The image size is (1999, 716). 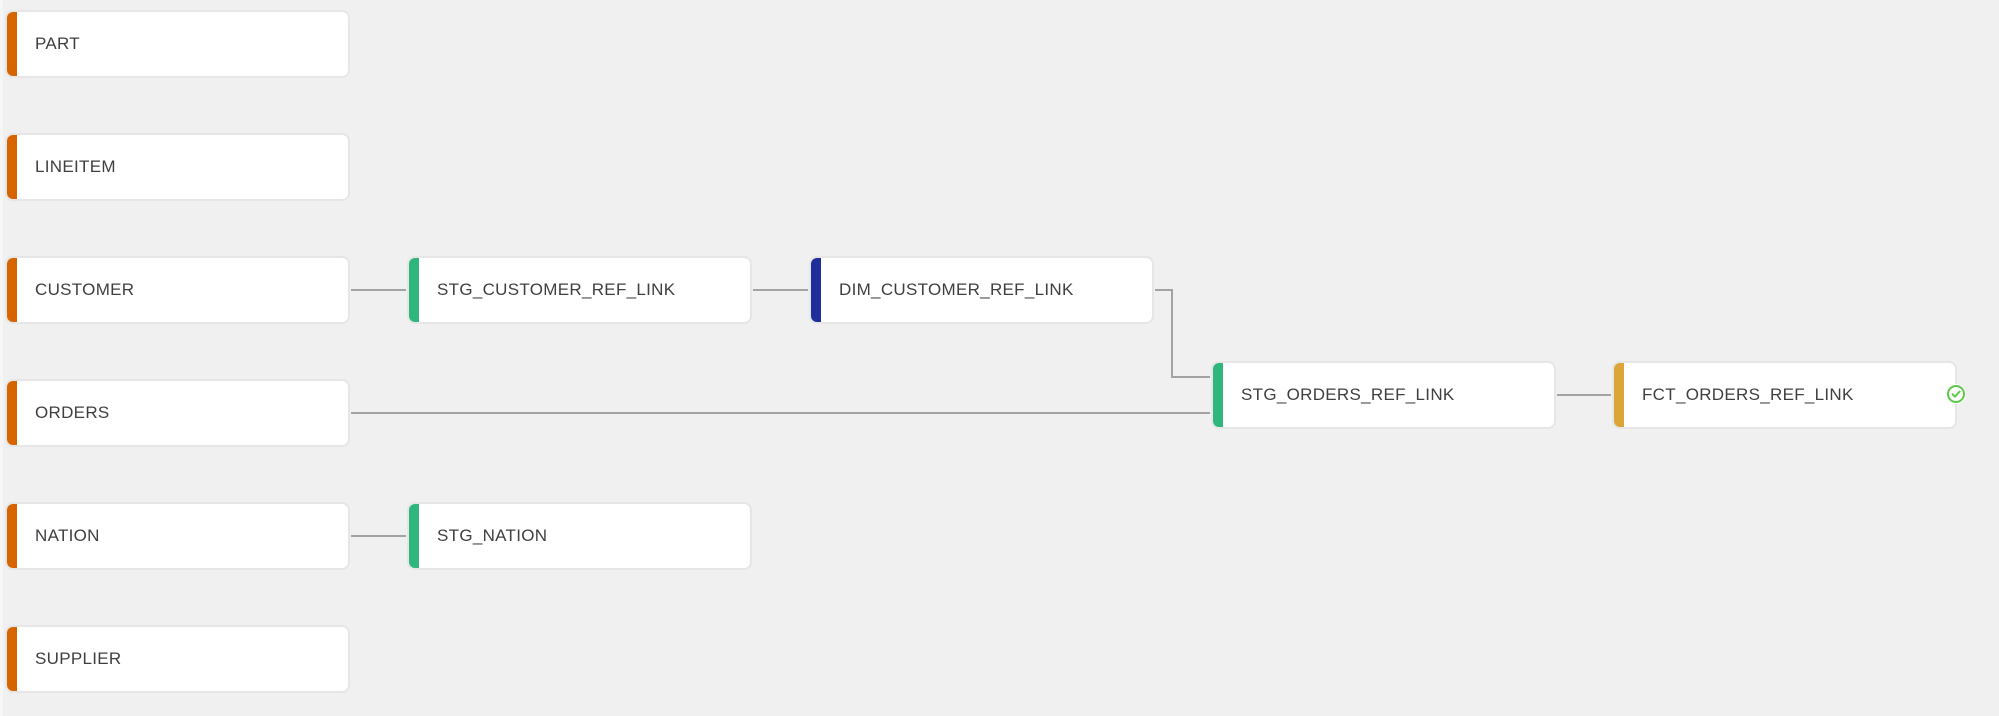 I want to click on node-orders: ORDERS, so click(x=177, y=413).